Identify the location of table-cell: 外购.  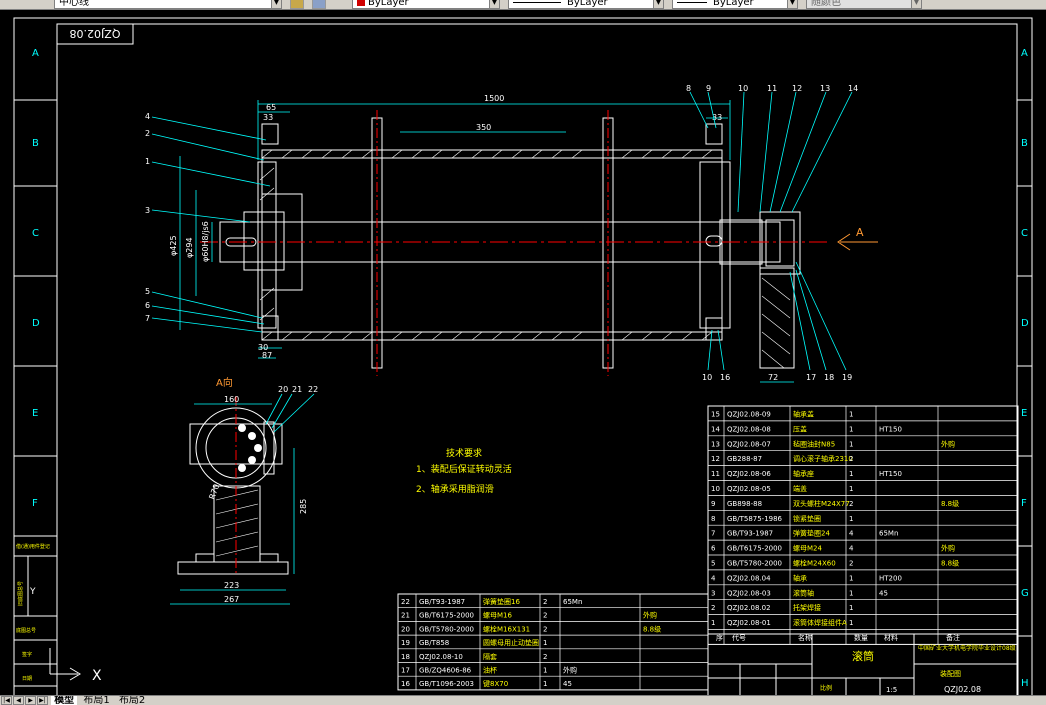
(948, 443).